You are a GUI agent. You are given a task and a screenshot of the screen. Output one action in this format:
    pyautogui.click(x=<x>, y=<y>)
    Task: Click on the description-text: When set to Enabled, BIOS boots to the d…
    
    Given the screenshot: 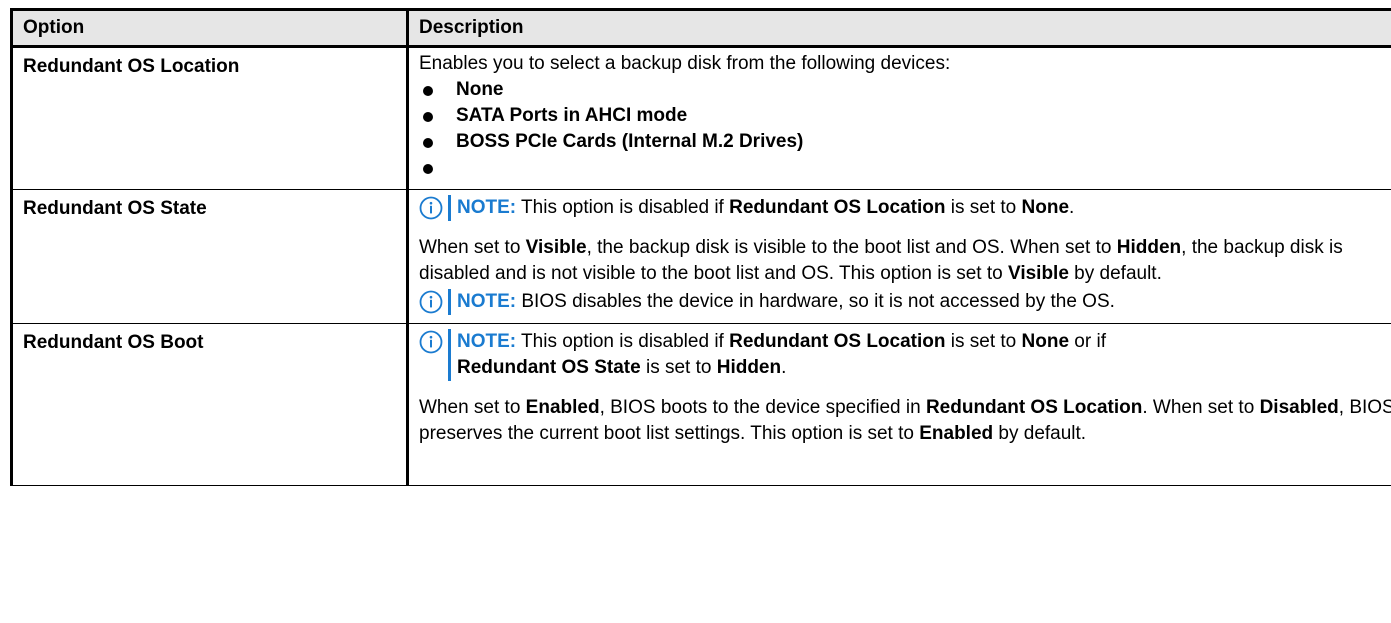 What is the action you would take?
    pyautogui.click(x=905, y=420)
    